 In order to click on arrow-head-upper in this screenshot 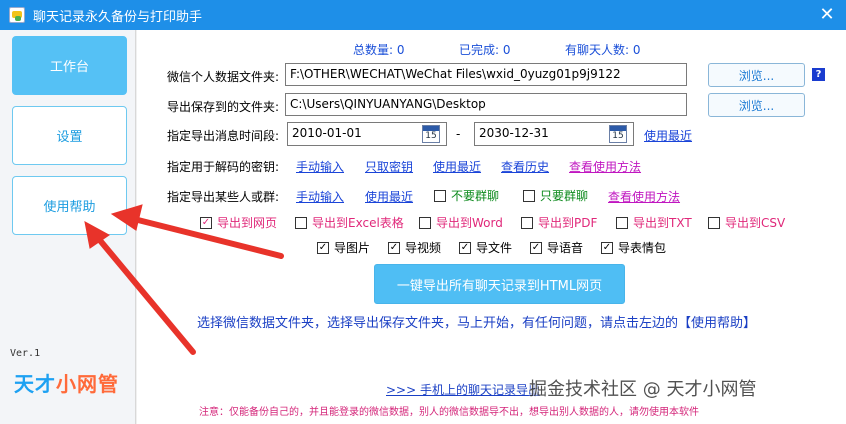, I will do `click(126, 217)`.